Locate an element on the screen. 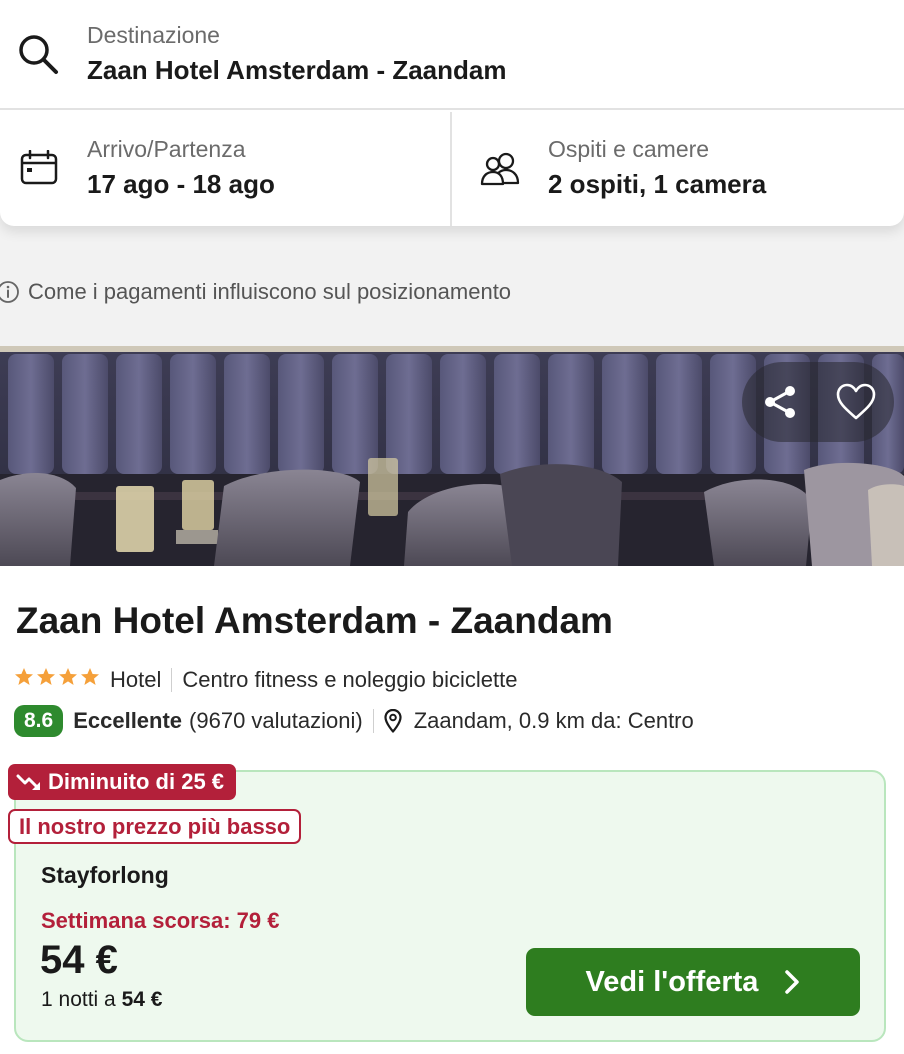  search-icon is located at coordinates (38, 54).